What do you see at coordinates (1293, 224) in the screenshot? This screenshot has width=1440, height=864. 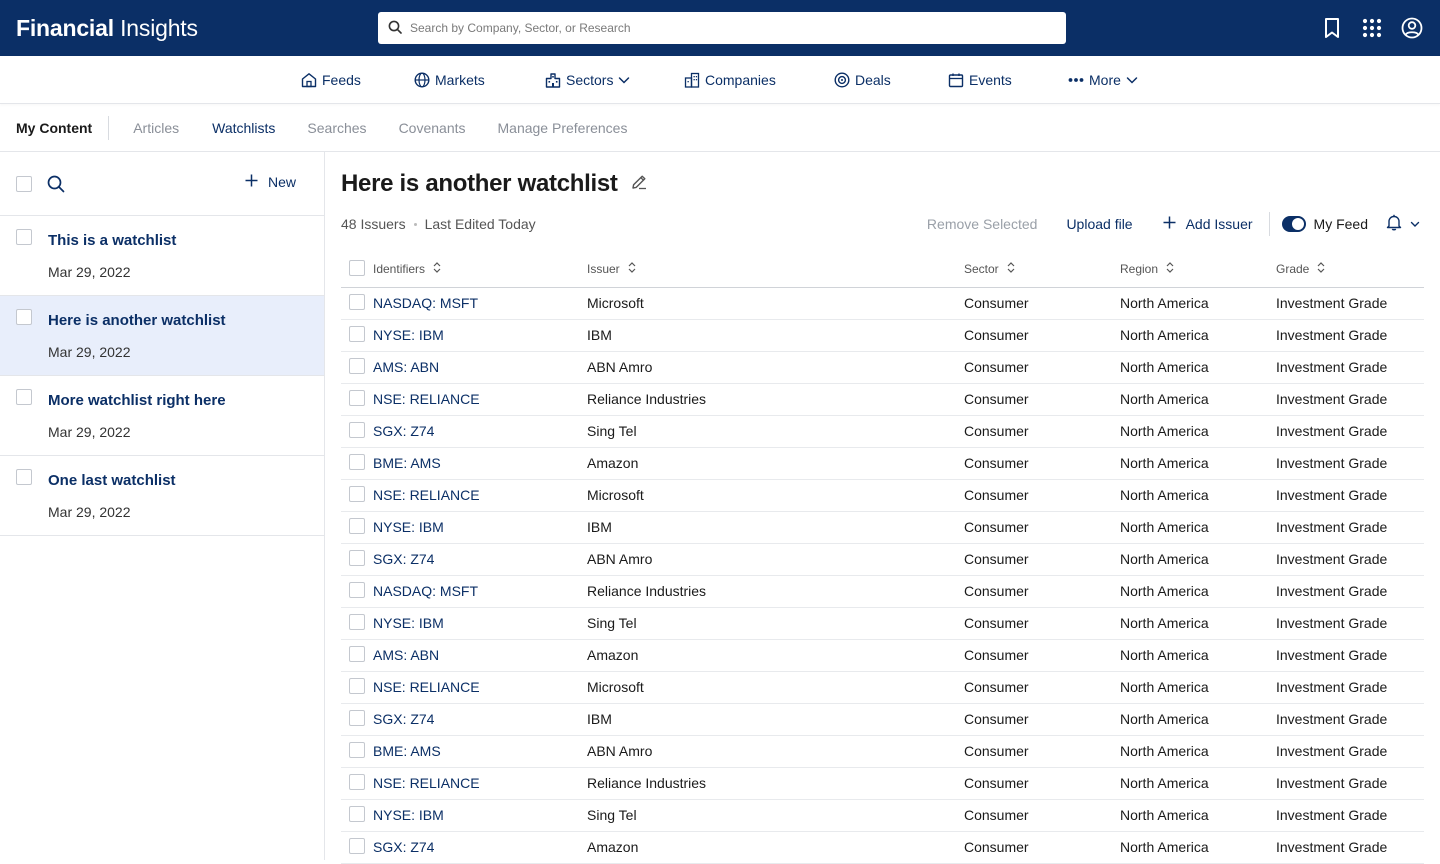 I see `my-feed-toggle` at bounding box center [1293, 224].